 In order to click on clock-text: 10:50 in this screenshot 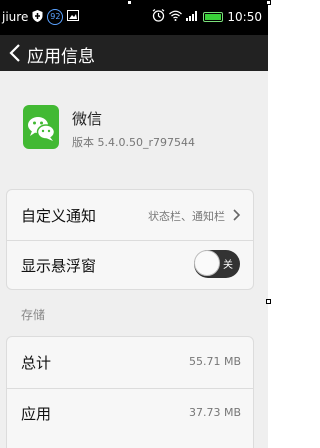, I will do `click(244, 17)`.